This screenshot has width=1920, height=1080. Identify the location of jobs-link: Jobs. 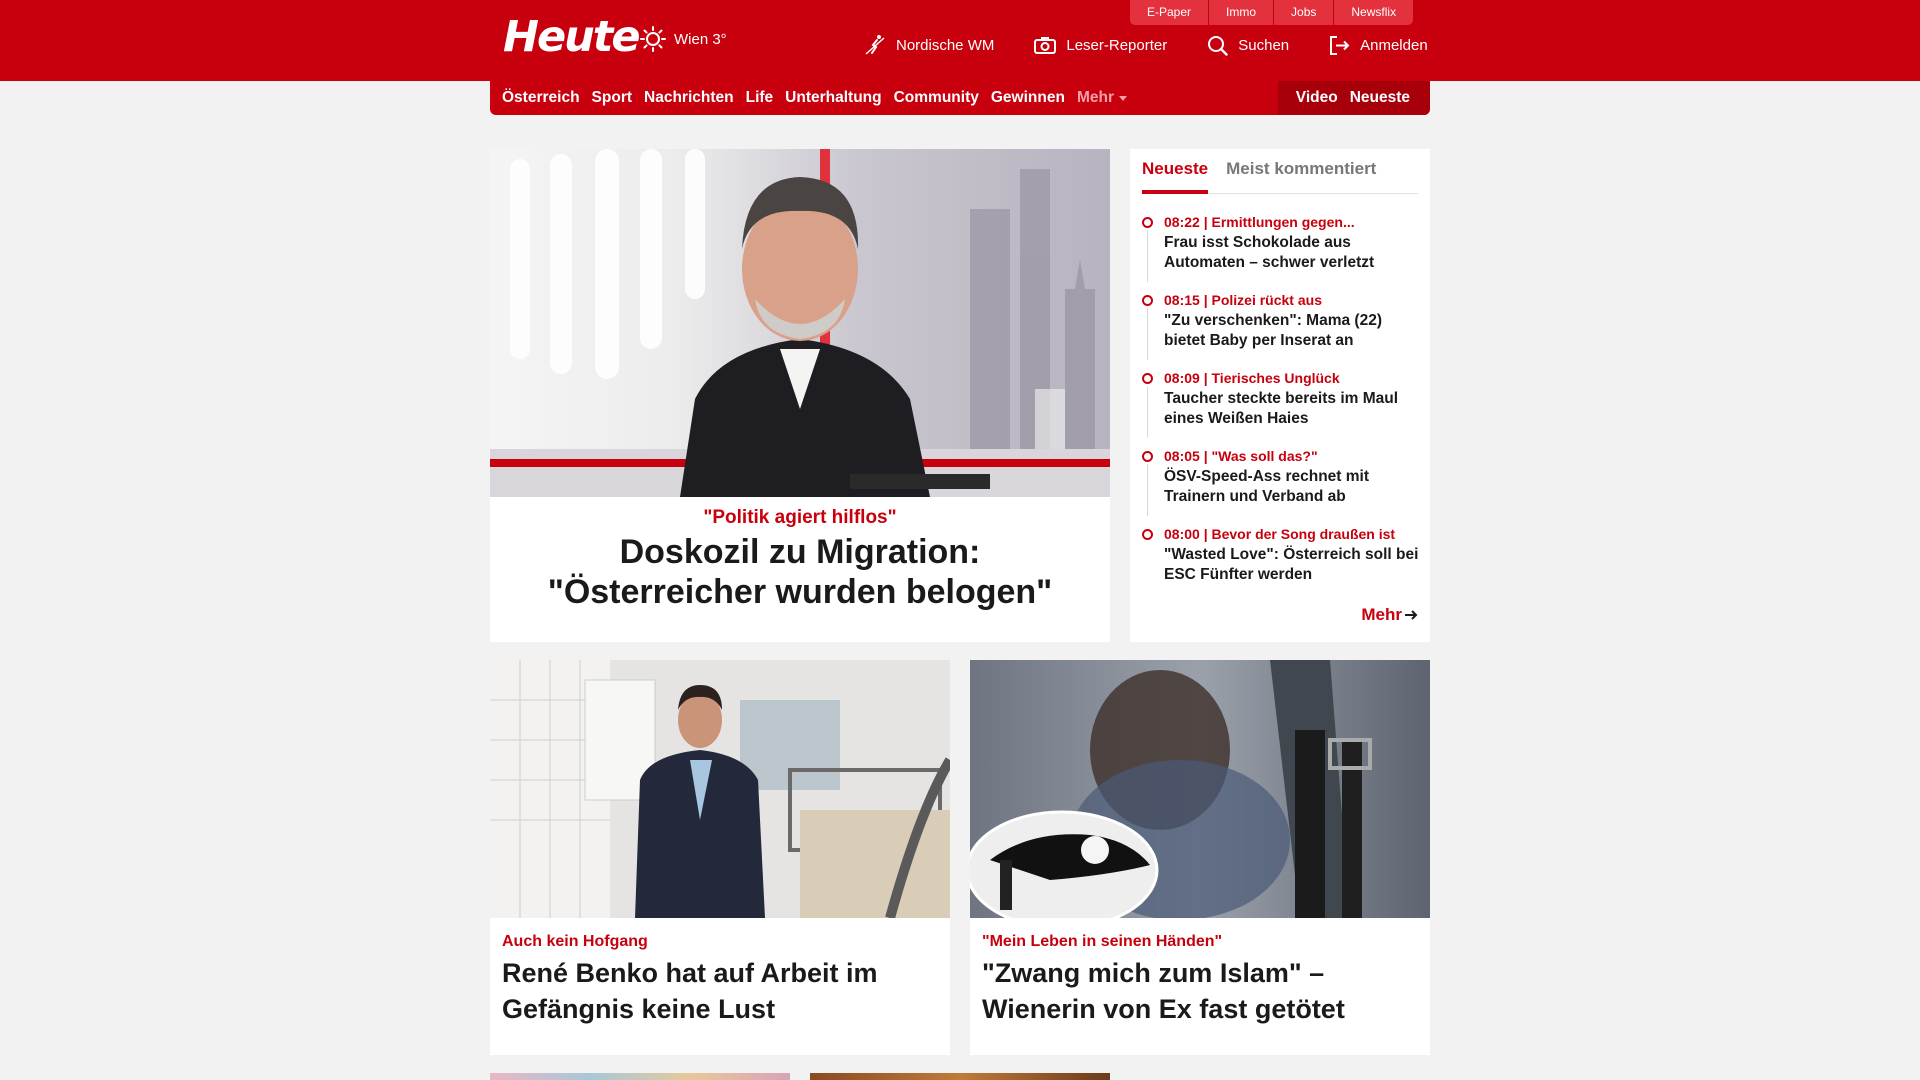
(1304, 12).